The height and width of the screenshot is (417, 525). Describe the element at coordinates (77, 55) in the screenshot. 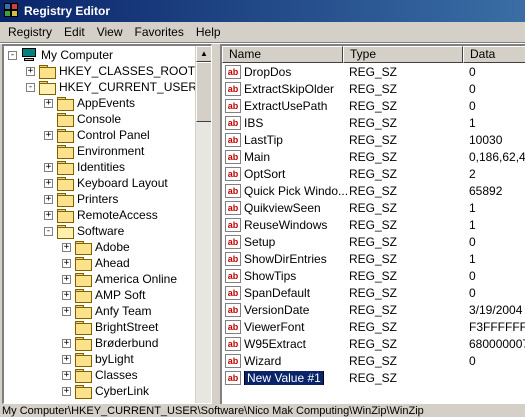

I see `tree-item-label: My Computer` at that location.